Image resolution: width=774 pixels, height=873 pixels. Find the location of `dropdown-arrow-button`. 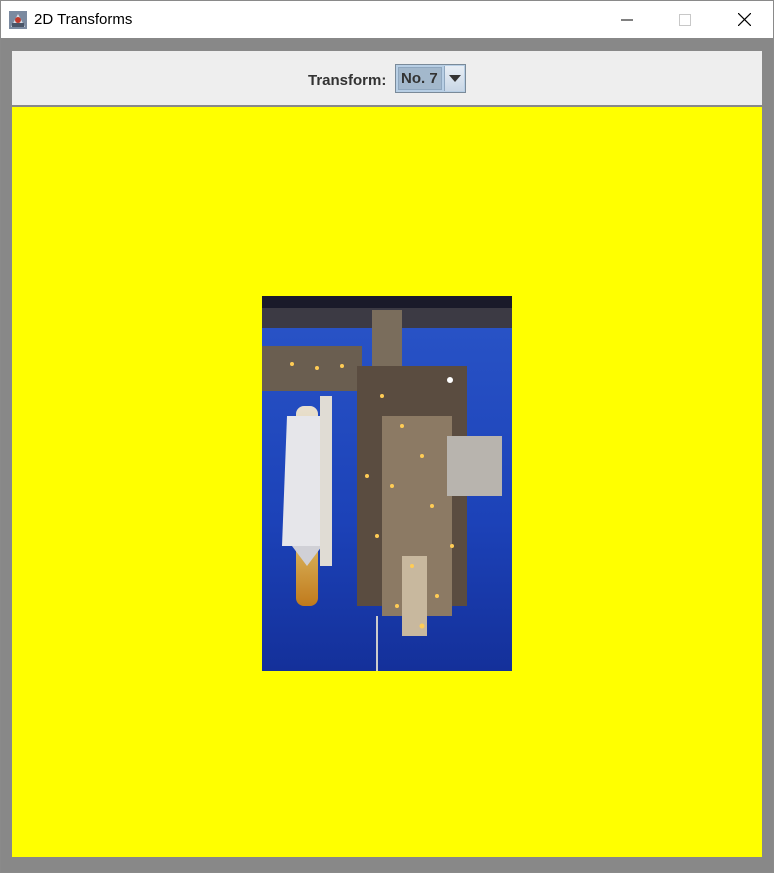

dropdown-arrow-button is located at coordinates (454, 78).